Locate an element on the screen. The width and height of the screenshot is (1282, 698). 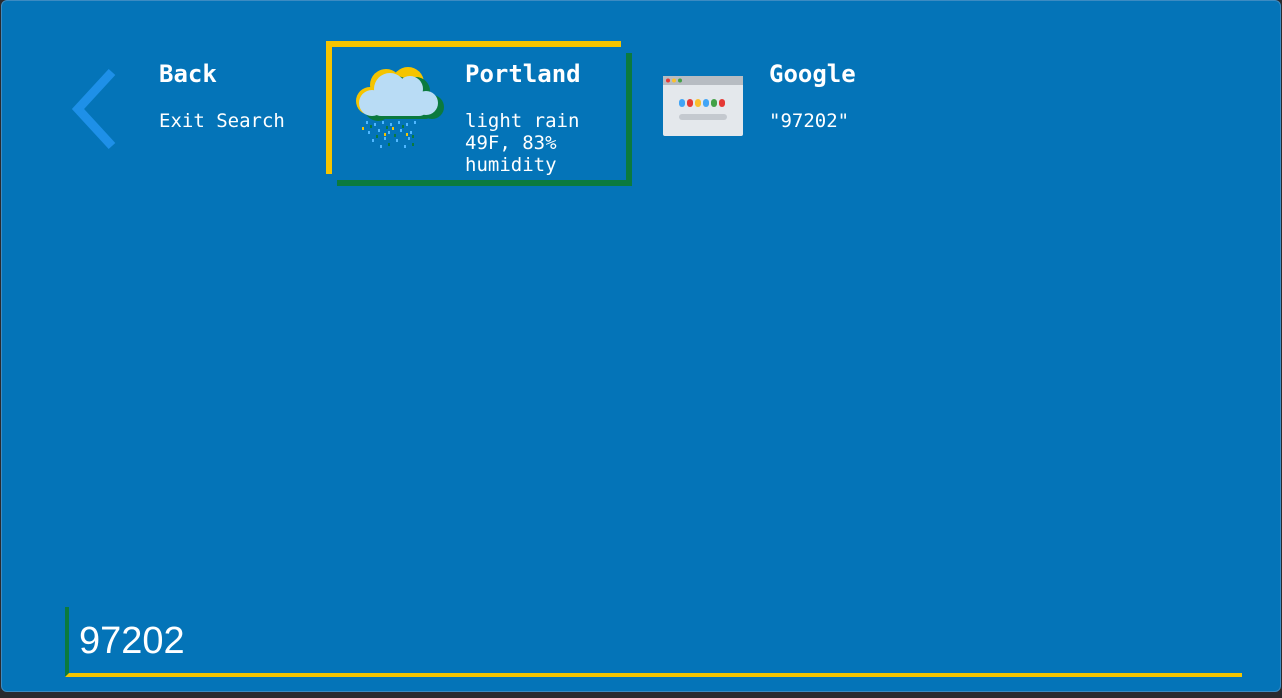
weather-details: light rain 49F, 83% humidity is located at coordinates (522, 143).